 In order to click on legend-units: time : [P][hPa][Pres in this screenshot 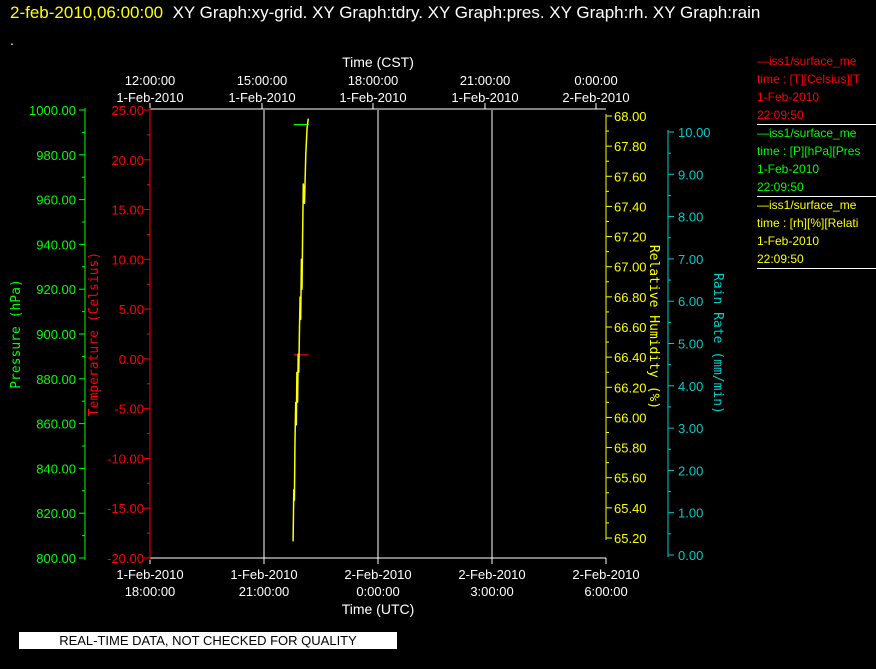, I will do `click(809, 151)`.